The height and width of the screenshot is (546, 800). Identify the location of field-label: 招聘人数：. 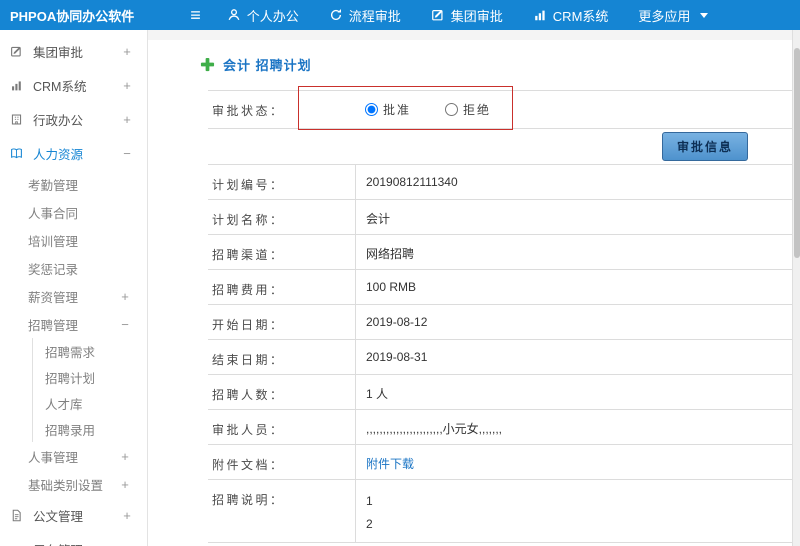
(248, 395).